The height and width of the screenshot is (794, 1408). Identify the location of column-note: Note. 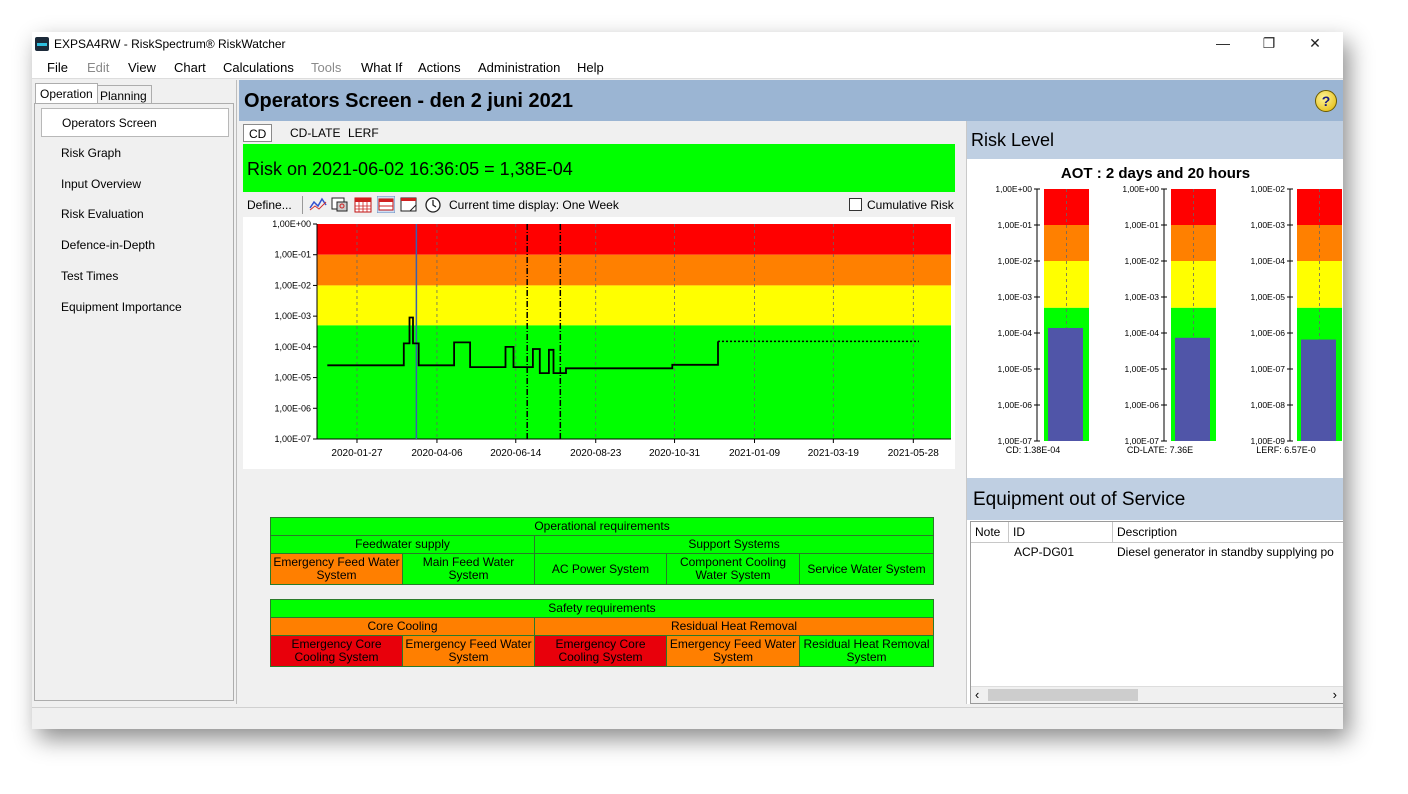
(990, 532).